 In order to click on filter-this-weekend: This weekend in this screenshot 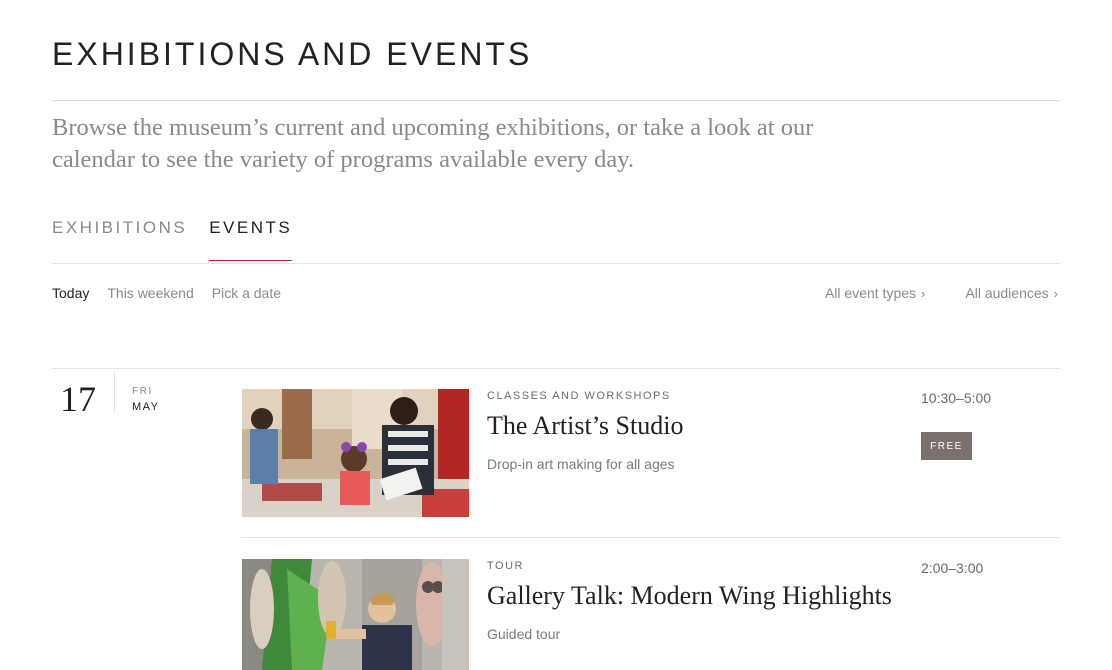, I will do `click(150, 293)`.